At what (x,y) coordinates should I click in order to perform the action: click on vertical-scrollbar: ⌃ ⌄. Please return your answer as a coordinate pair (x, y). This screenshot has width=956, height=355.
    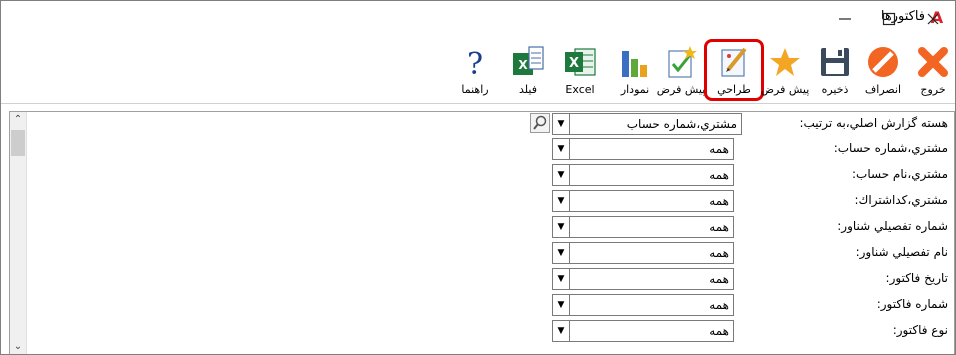
    Looking at the image, I should click on (18, 233).